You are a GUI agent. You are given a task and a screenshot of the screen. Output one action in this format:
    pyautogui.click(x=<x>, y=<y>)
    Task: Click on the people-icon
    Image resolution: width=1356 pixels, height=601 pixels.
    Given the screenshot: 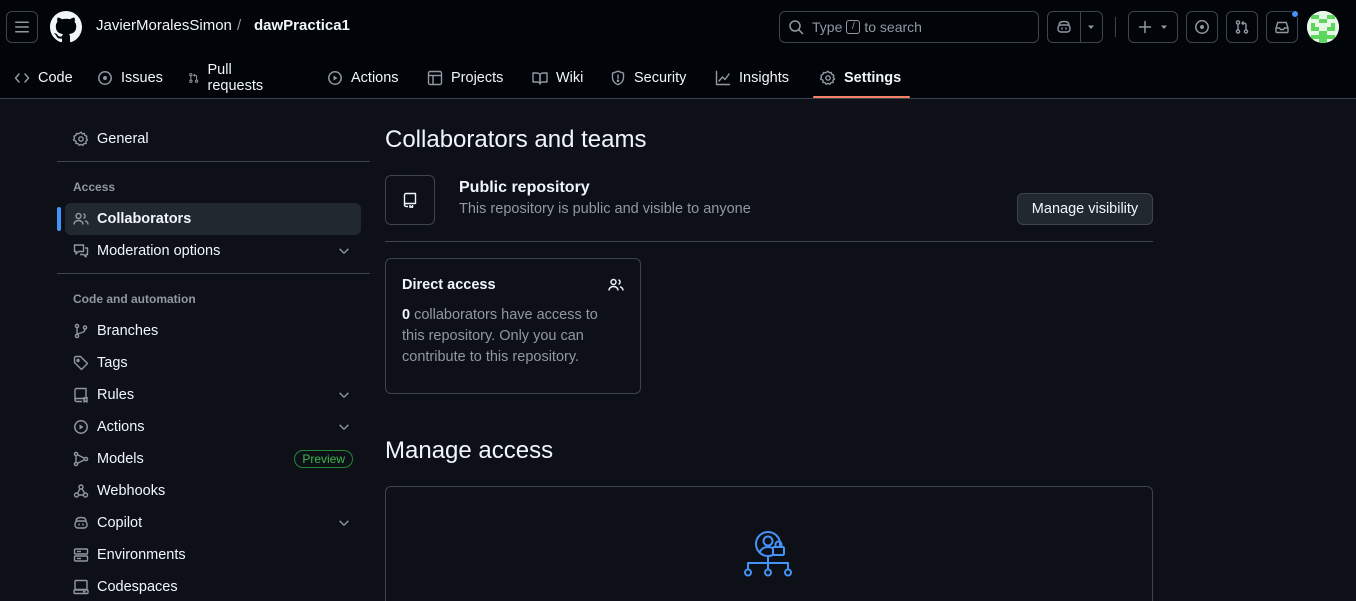 What is the action you would take?
    pyautogui.click(x=81, y=218)
    